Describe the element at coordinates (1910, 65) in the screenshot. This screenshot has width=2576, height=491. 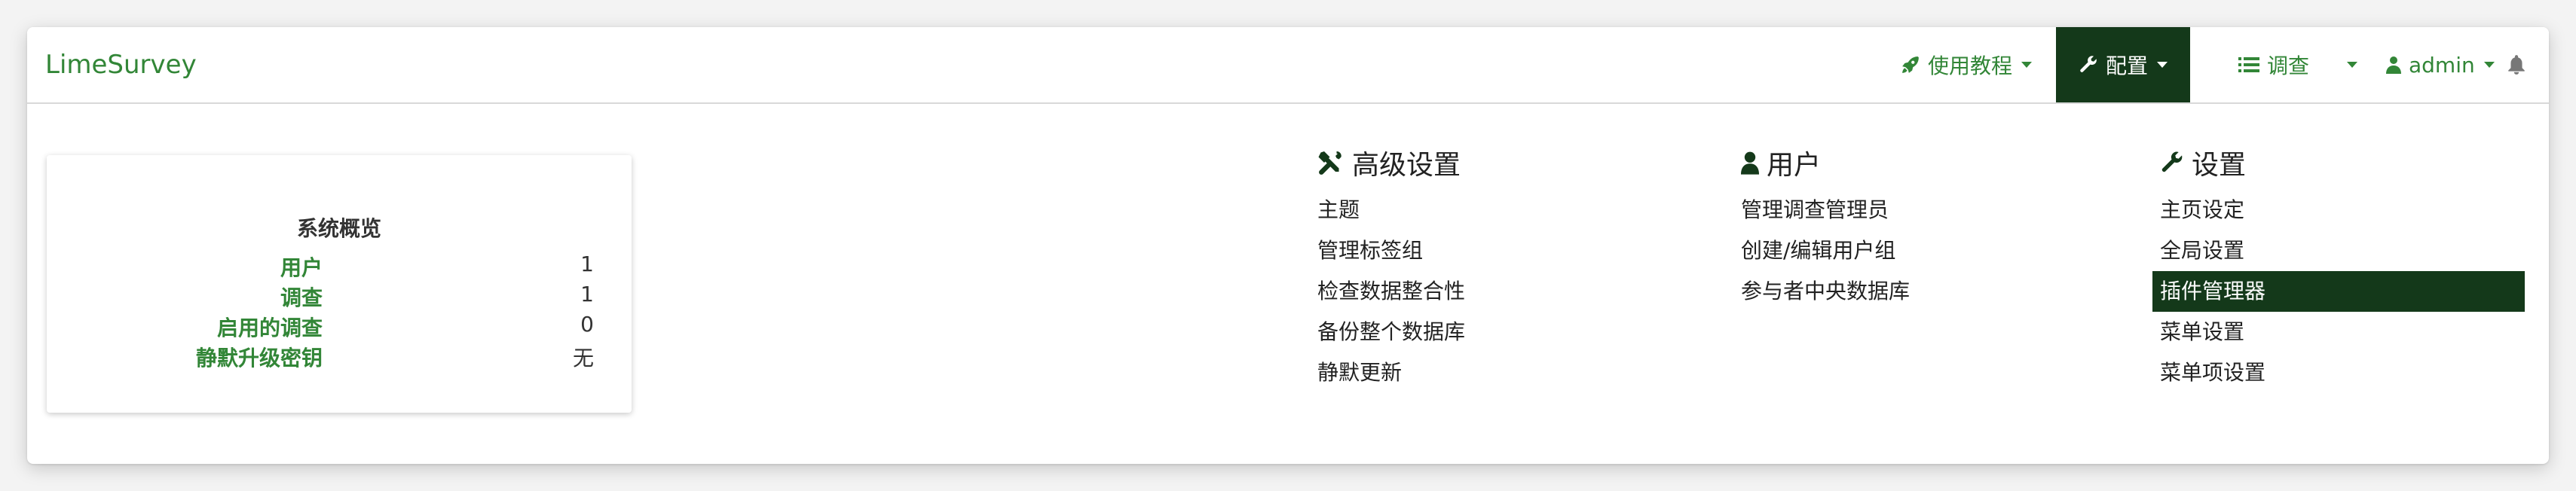
I see `rocket-icon` at that location.